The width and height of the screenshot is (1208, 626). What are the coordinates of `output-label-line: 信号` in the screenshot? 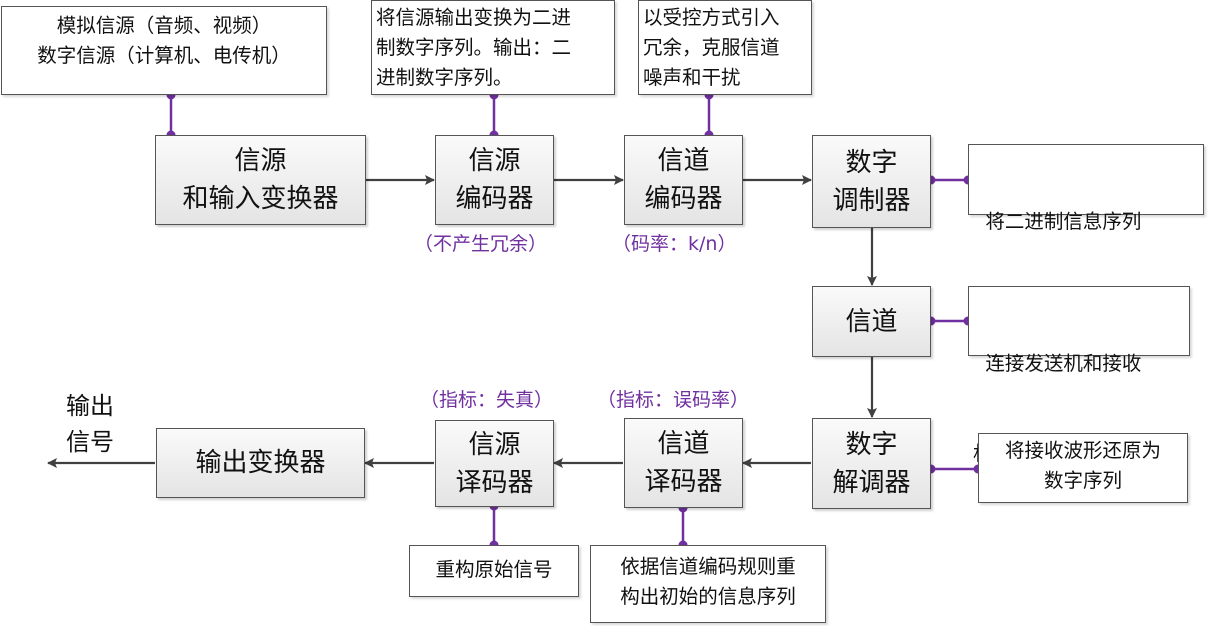 It's located at (90, 442).